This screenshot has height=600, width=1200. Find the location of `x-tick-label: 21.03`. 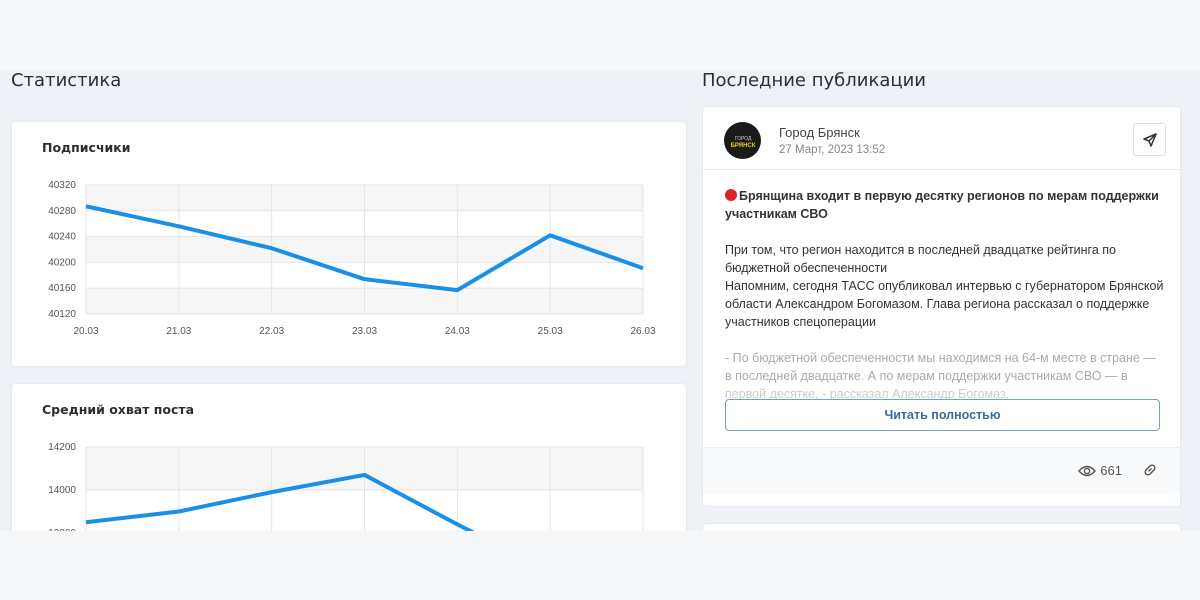

x-tick-label: 21.03 is located at coordinates (178, 331).